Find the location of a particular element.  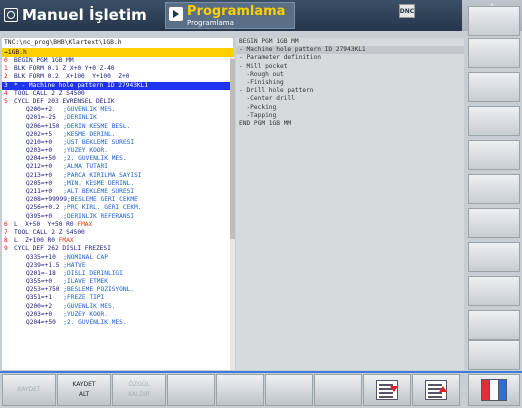

line-comment: ;MIN. KESME DERINL. is located at coordinates (99, 183).